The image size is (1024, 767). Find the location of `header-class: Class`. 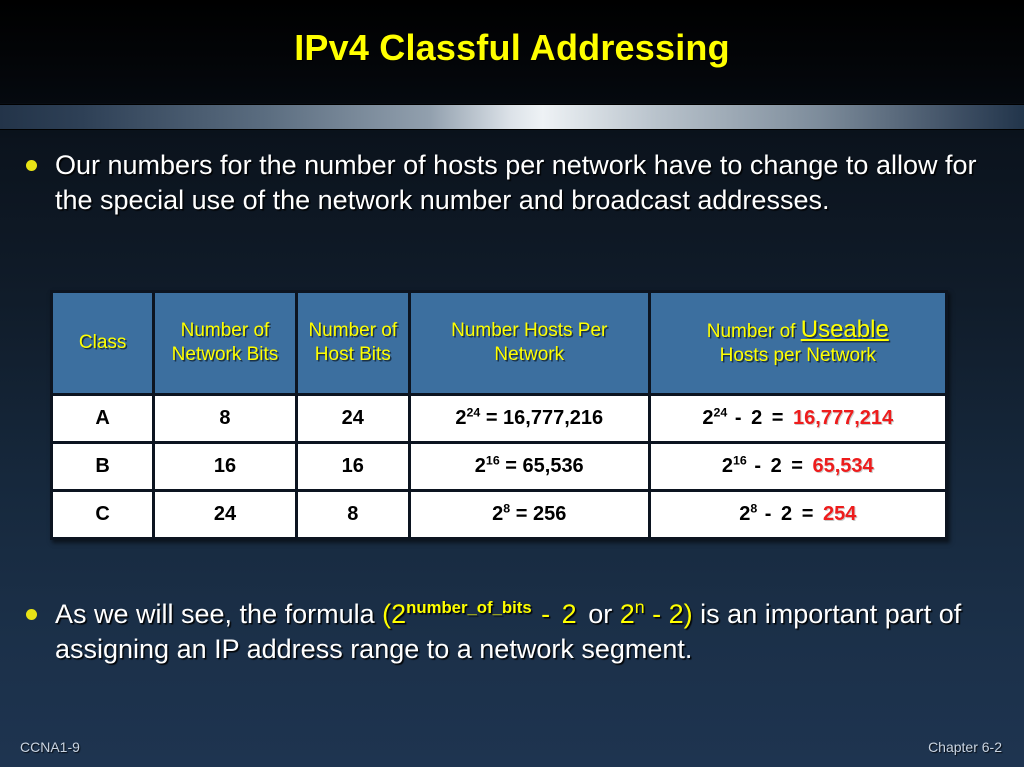

header-class: Class is located at coordinates (103, 343).